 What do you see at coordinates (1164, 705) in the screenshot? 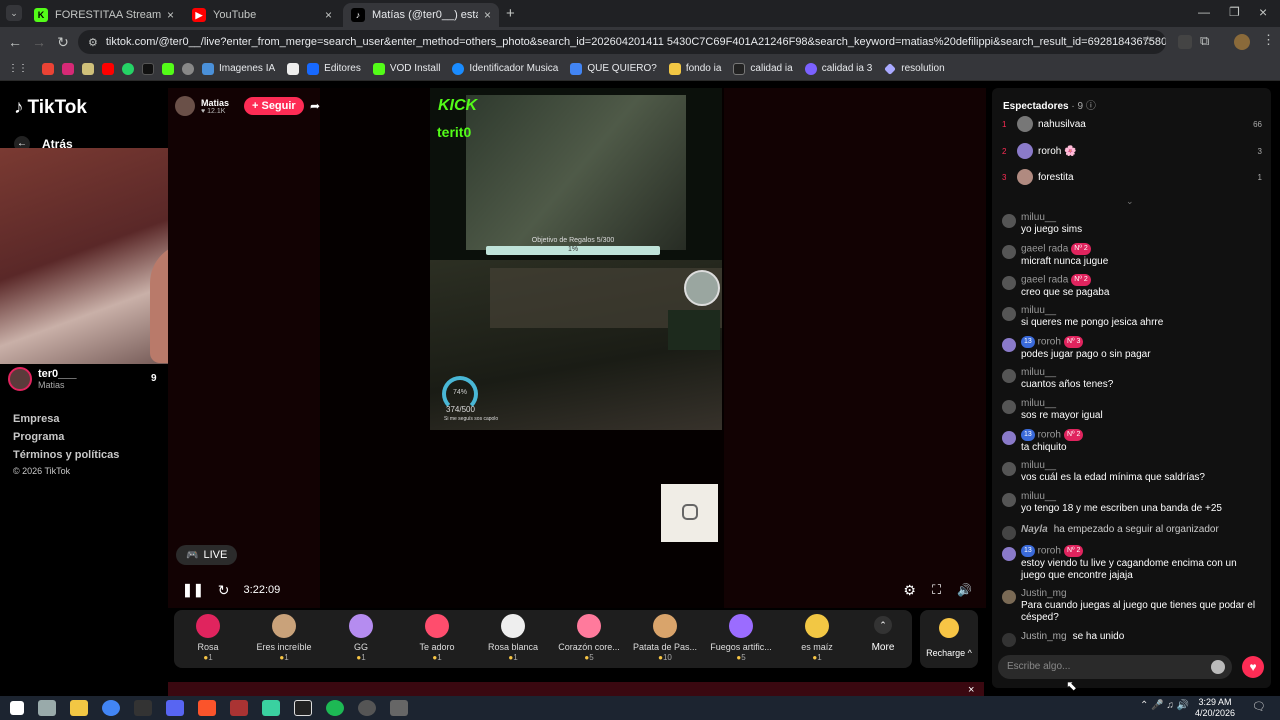
I see `tray-icons: ⌃ 🎤 ♫ 🔊` at bounding box center [1164, 705].